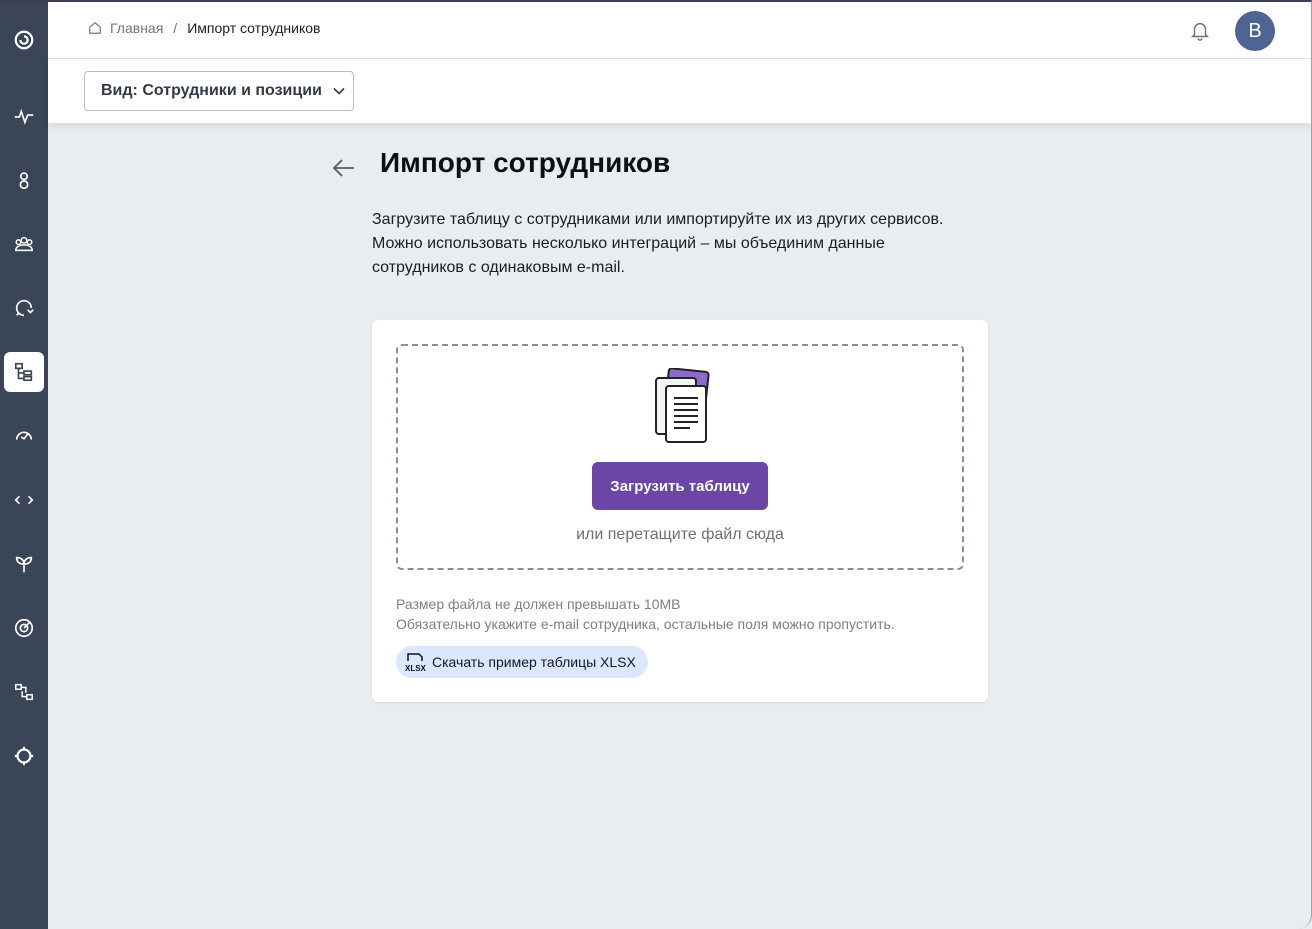 Image resolution: width=1312 pixels, height=929 pixels. What do you see at coordinates (1200, 31) in the screenshot?
I see `bell-icon` at bounding box center [1200, 31].